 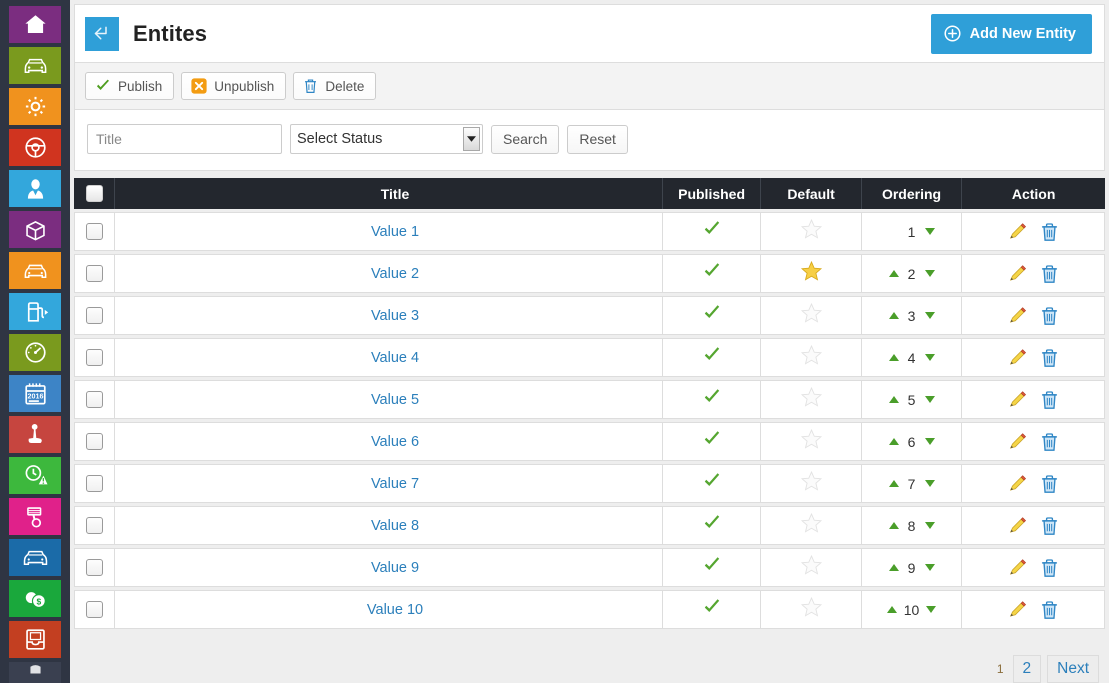 I want to click on publish-button: Publish, so click(x=130, y=86).